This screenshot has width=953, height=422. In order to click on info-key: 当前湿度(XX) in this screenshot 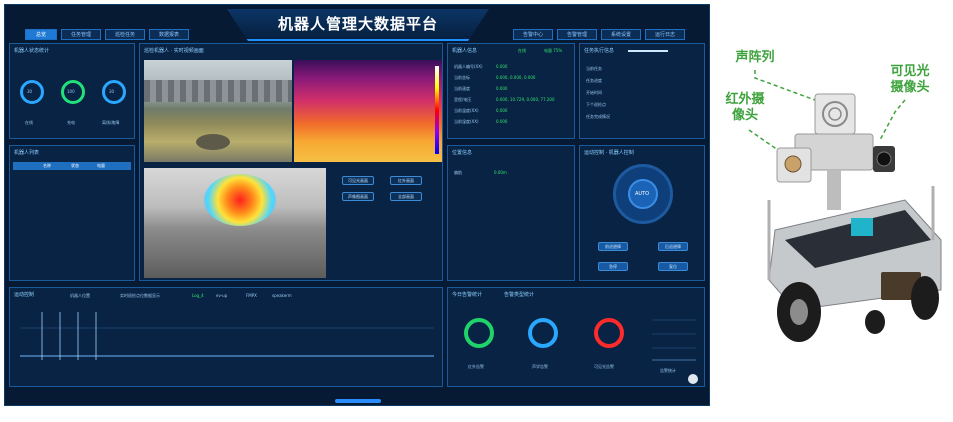, I will do `click(466, 121)`.